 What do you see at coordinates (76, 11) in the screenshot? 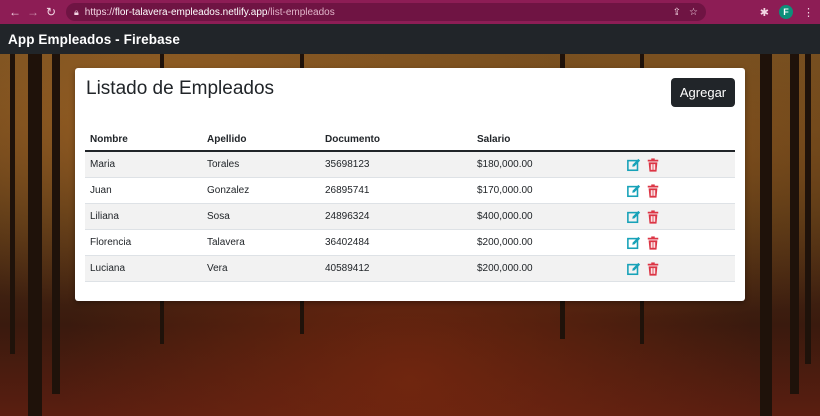
I see `lock-icon: 🔒︎` at bounding box center [76, 11].